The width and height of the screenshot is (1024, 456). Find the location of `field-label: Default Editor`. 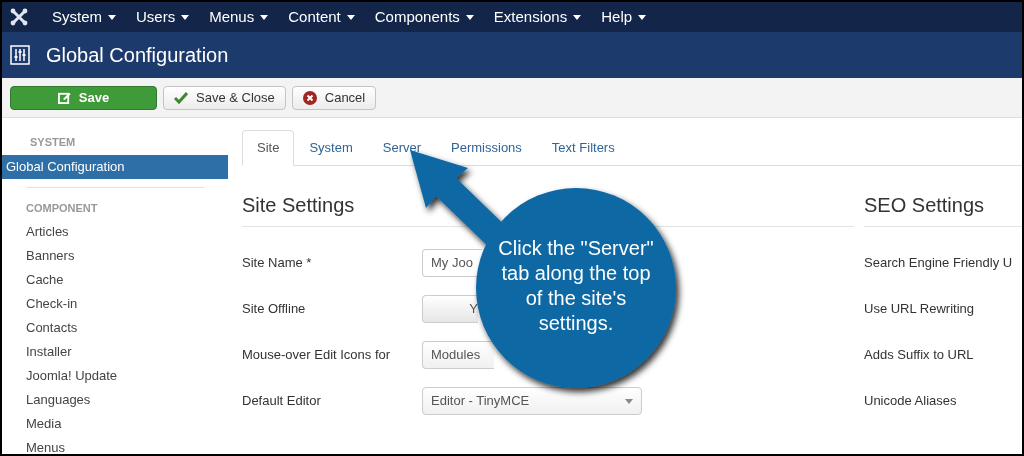

field-label: Default Editor is located at coordinates (282, 401).